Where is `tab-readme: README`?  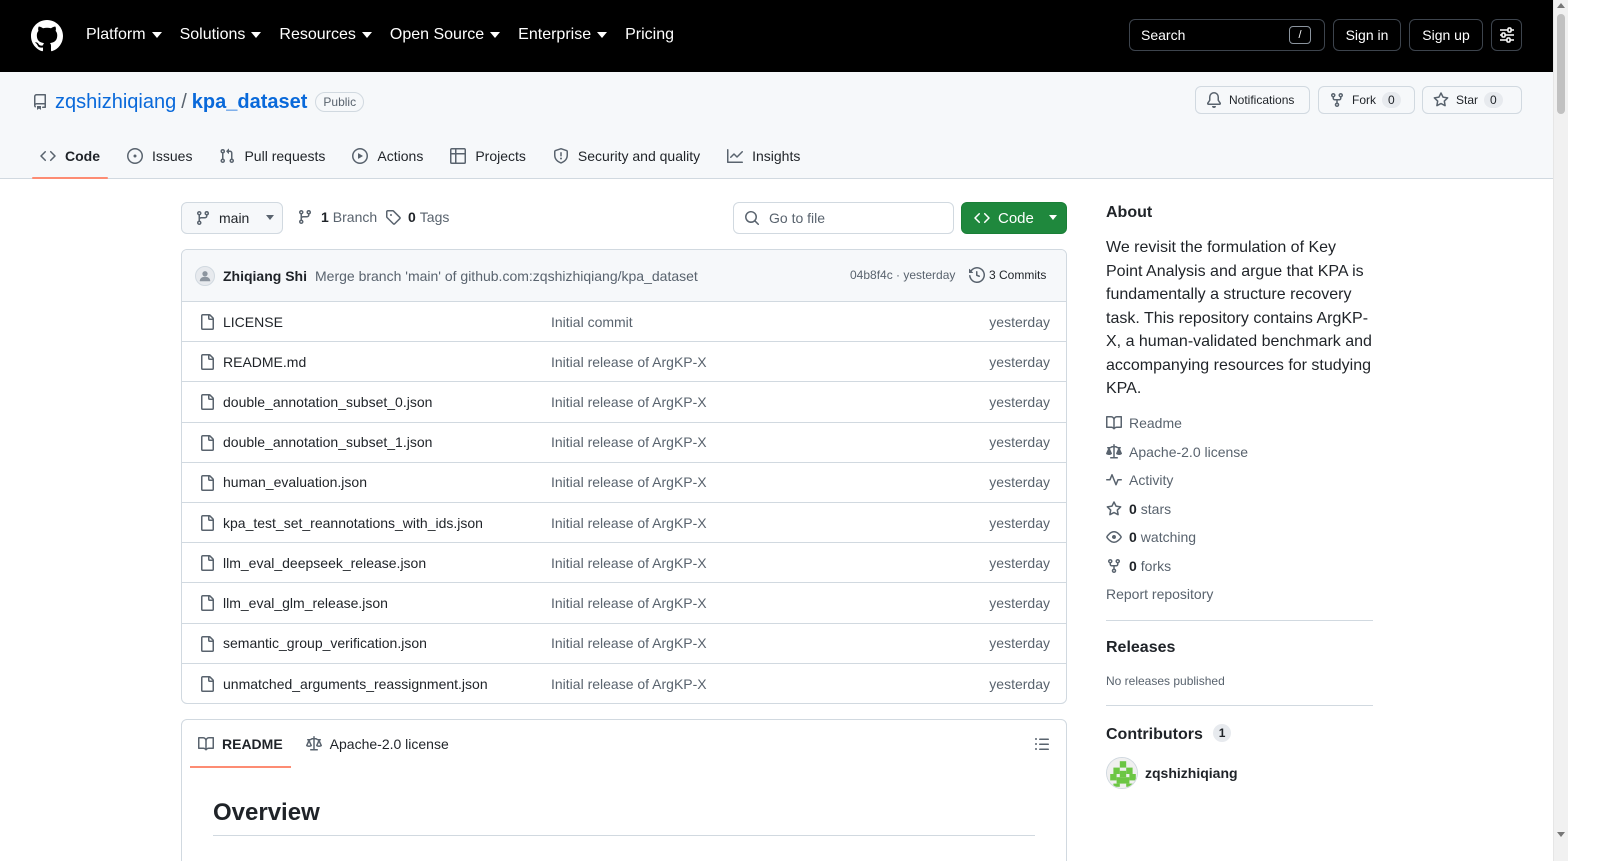 tab-readme: README is located at coordinates (240, 744).